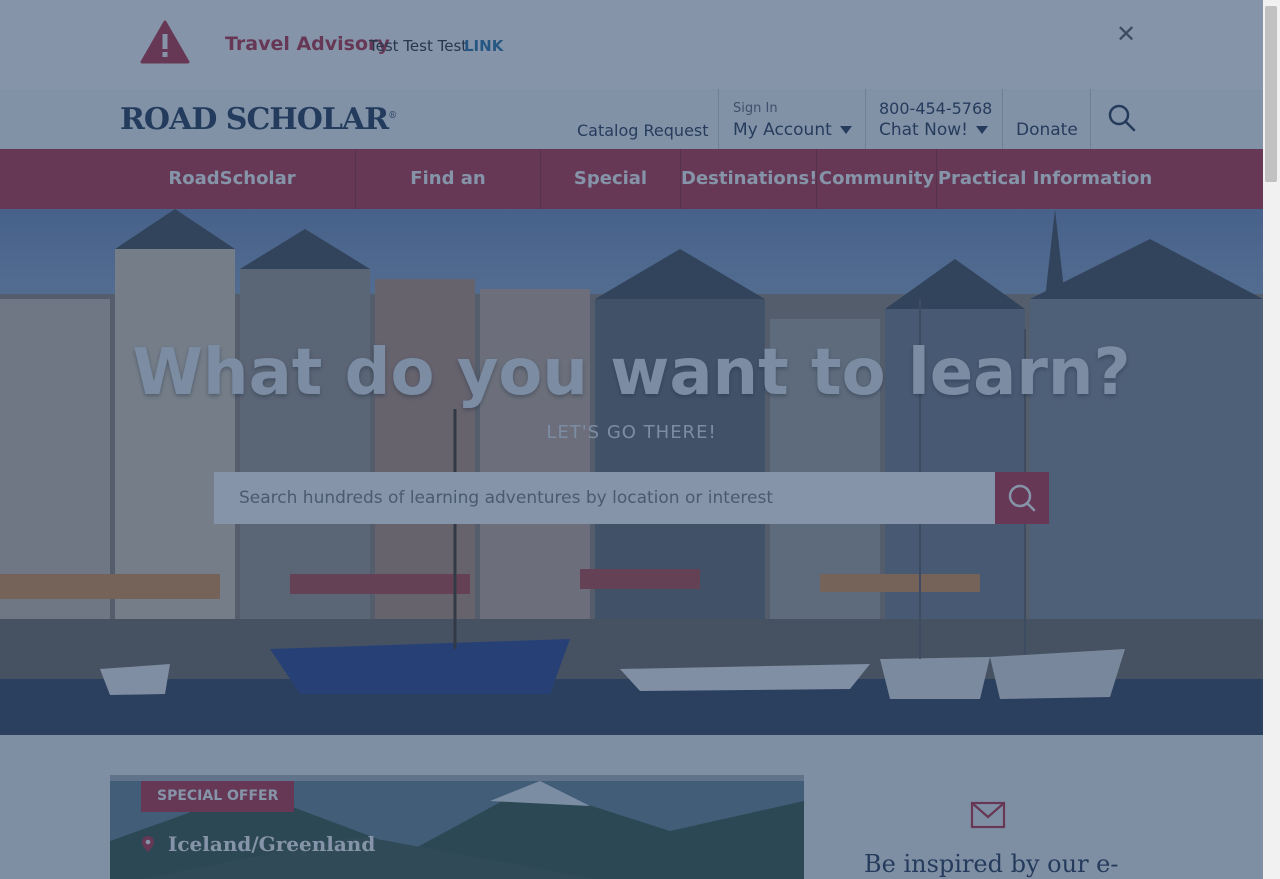  I want to click on envelope-icon, so click(988, 815).